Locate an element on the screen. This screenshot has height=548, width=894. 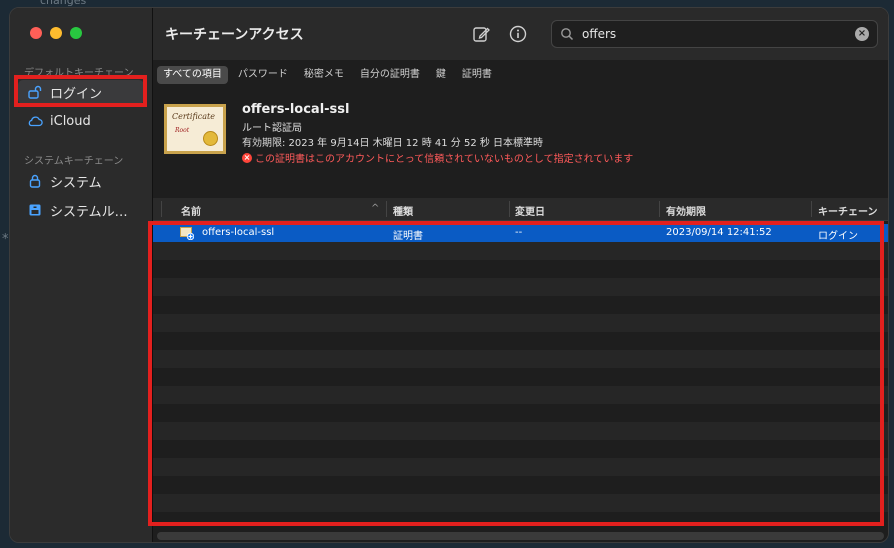
sidebar-item-system: システム is located at coordinates (81, 181).